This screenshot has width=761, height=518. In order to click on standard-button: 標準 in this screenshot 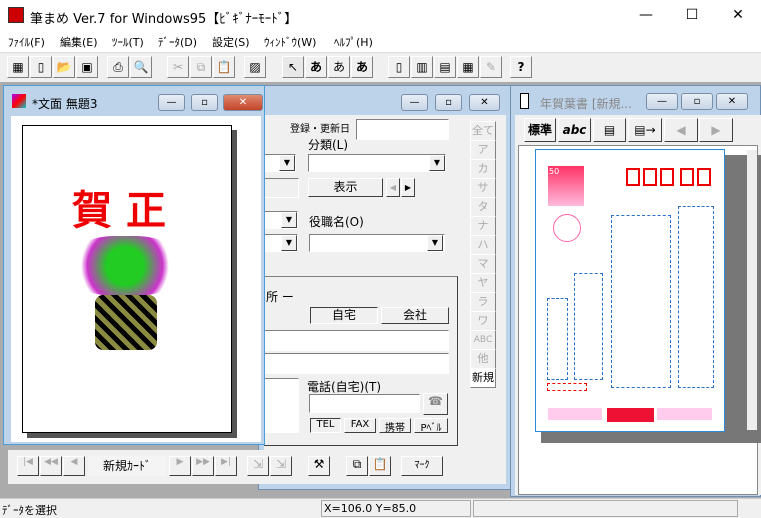, I will do `click(540, 130)`.